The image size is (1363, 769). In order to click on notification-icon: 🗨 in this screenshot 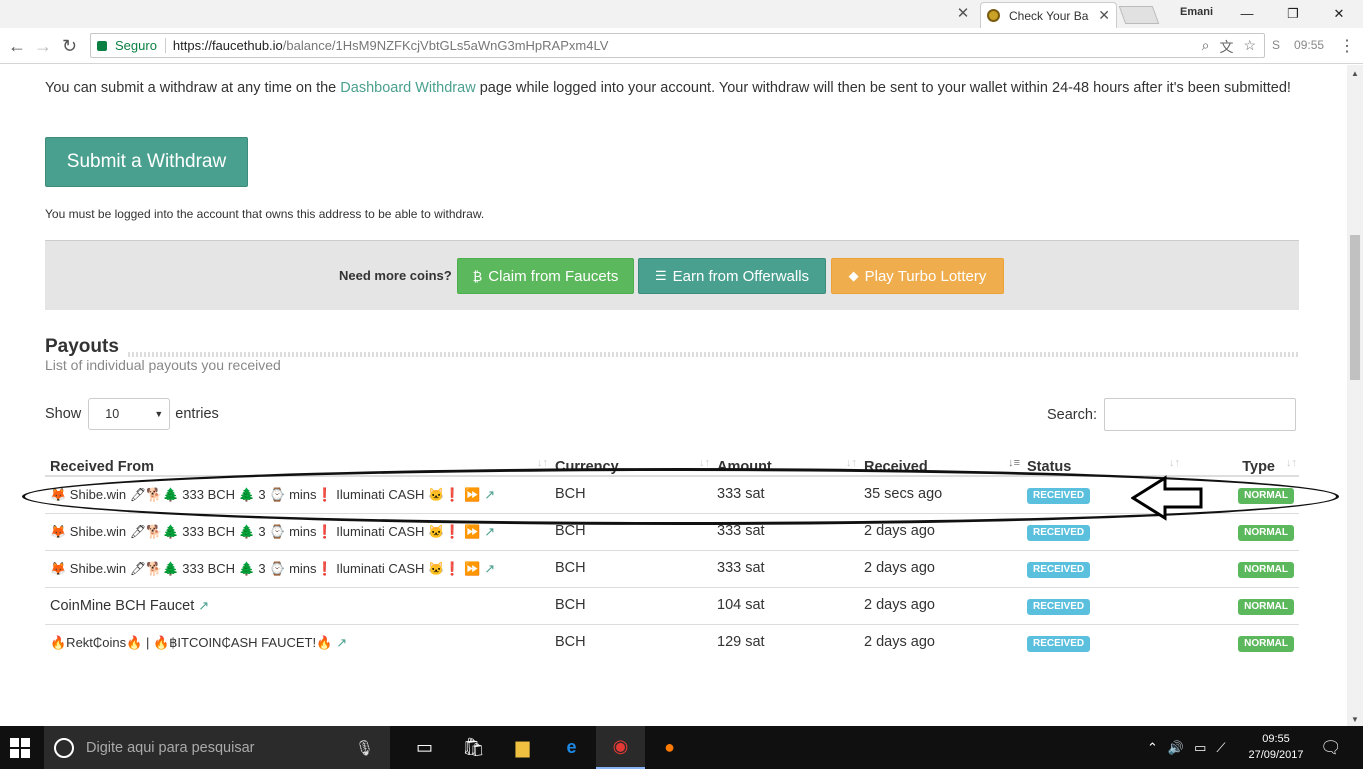, I will do `click(1331, 748)`.